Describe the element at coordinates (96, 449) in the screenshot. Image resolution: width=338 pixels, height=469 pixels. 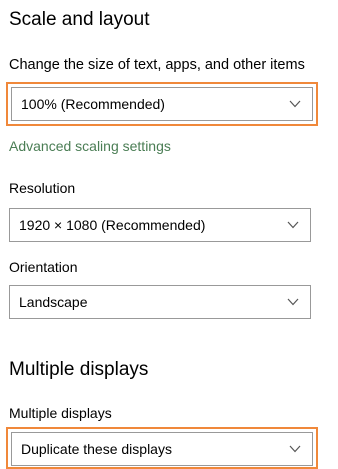
I see `multiple-displays-dropdown-value: Duplicate these displays` at that location.